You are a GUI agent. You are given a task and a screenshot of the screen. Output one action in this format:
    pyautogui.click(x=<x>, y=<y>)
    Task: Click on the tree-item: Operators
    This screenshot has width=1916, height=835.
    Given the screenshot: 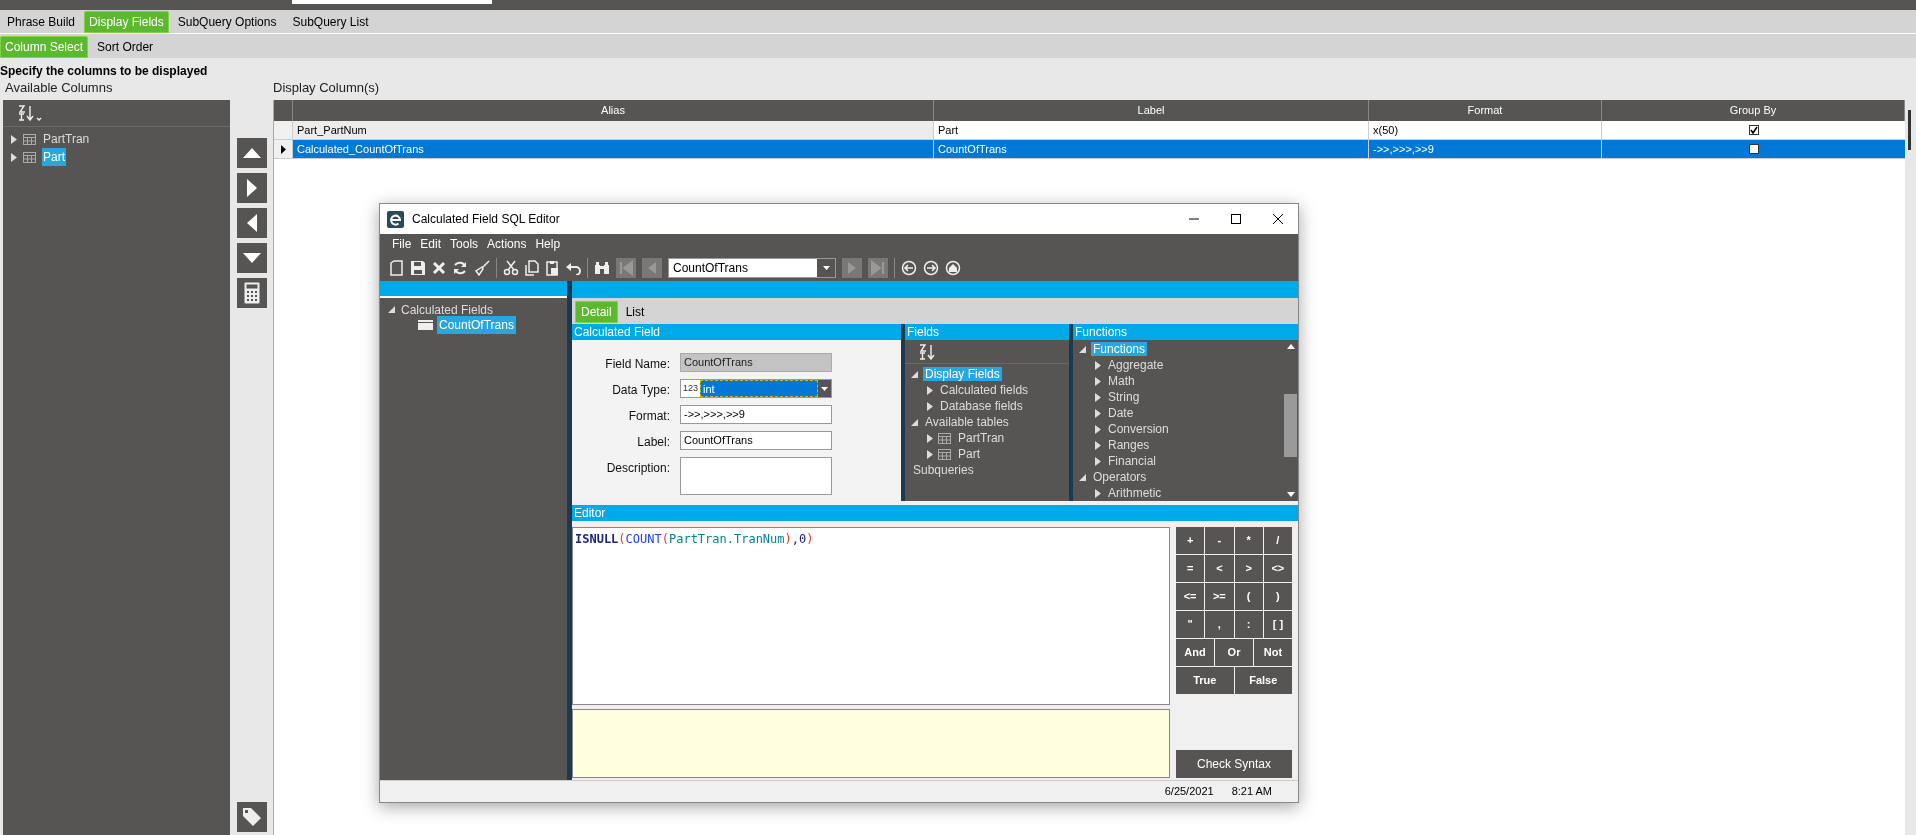 What is the action you would take?
    pyautogui.click(x=1120, y=477)
    